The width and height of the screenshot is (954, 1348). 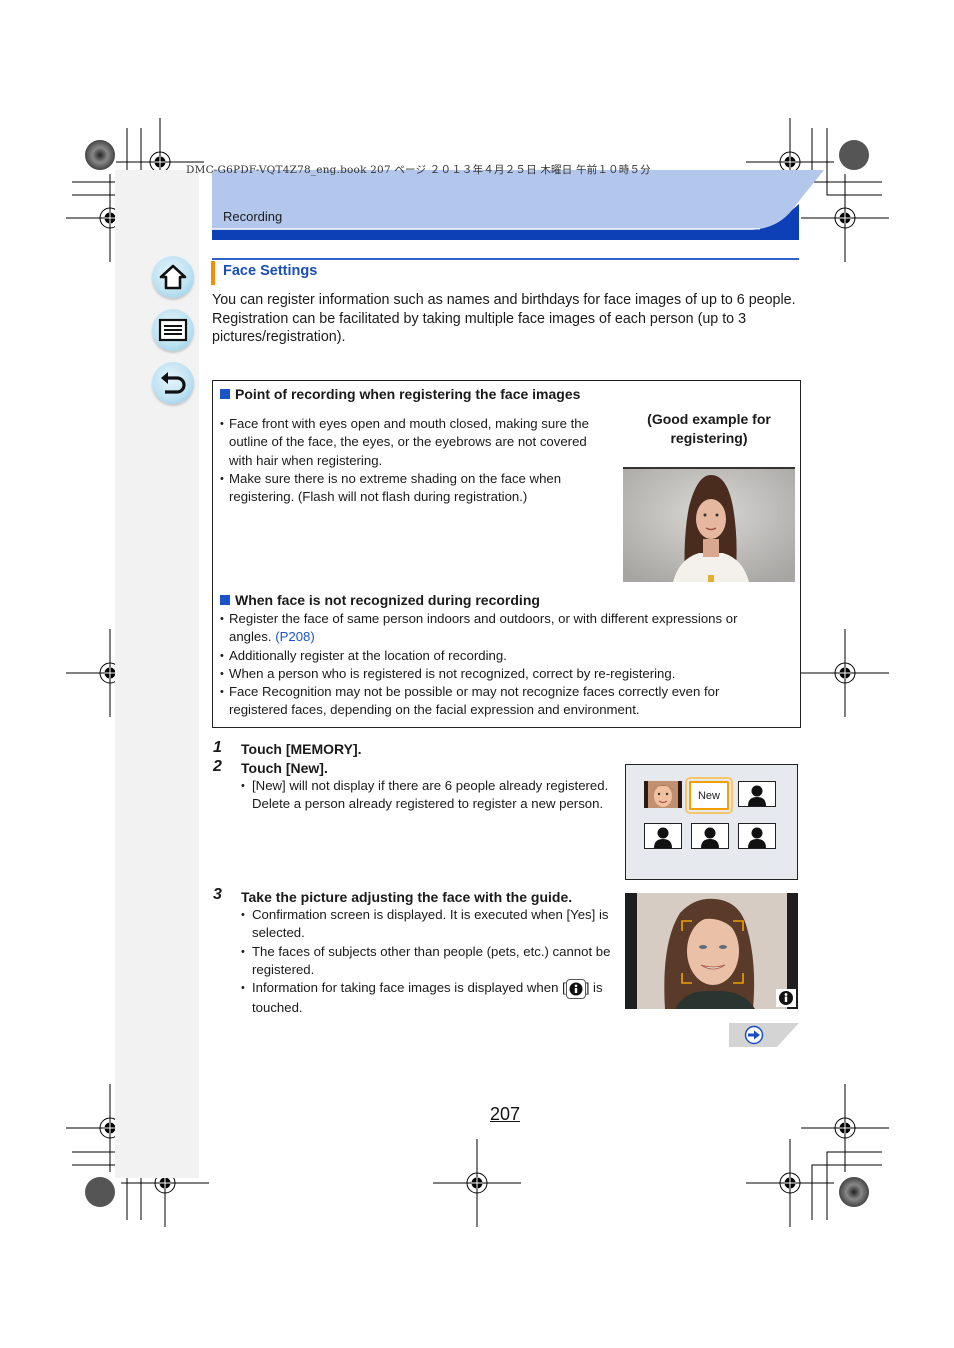 What do you see at coordinates (518, 205) in the screenshot?
I see `section-header-band` at bounding box center [518, 205].